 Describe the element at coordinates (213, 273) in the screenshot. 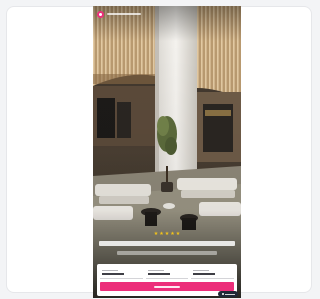

I see `guests-field` at that location.